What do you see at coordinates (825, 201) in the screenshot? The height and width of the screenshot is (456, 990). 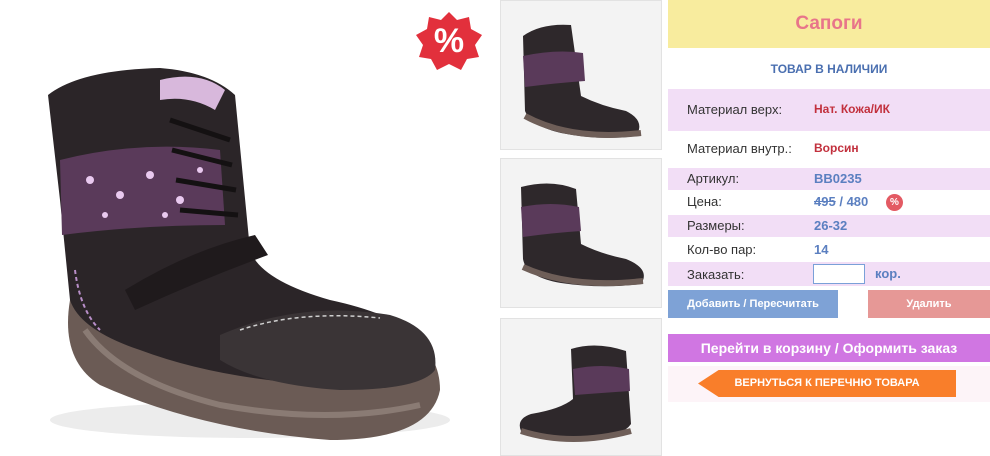 I see `old-price: 495` at bounding box center [825, 201].